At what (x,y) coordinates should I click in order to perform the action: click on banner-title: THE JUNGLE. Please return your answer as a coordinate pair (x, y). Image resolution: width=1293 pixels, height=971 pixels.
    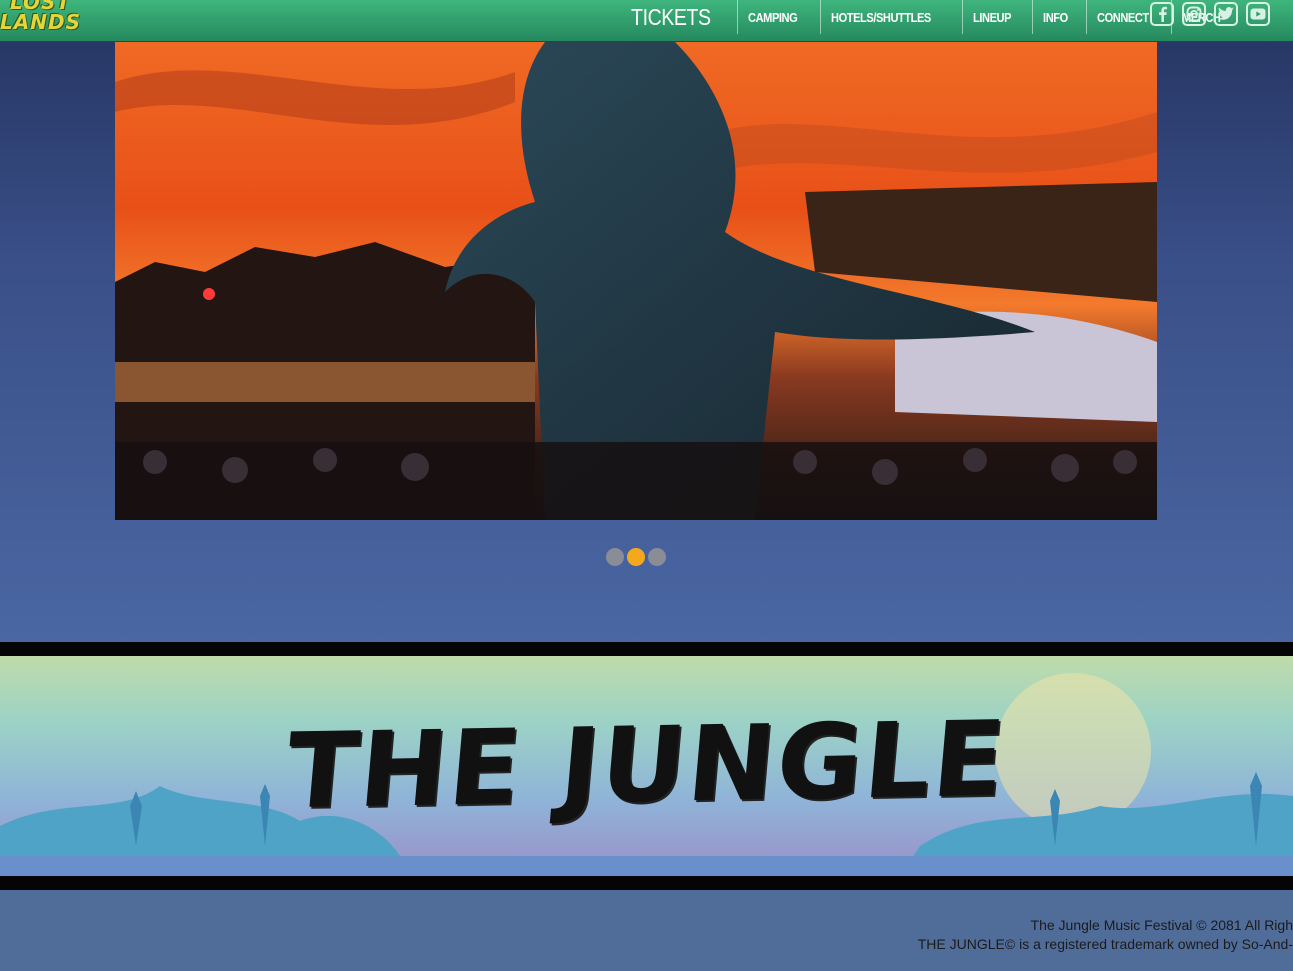
    Looking at the image, I should click on (646, 765).